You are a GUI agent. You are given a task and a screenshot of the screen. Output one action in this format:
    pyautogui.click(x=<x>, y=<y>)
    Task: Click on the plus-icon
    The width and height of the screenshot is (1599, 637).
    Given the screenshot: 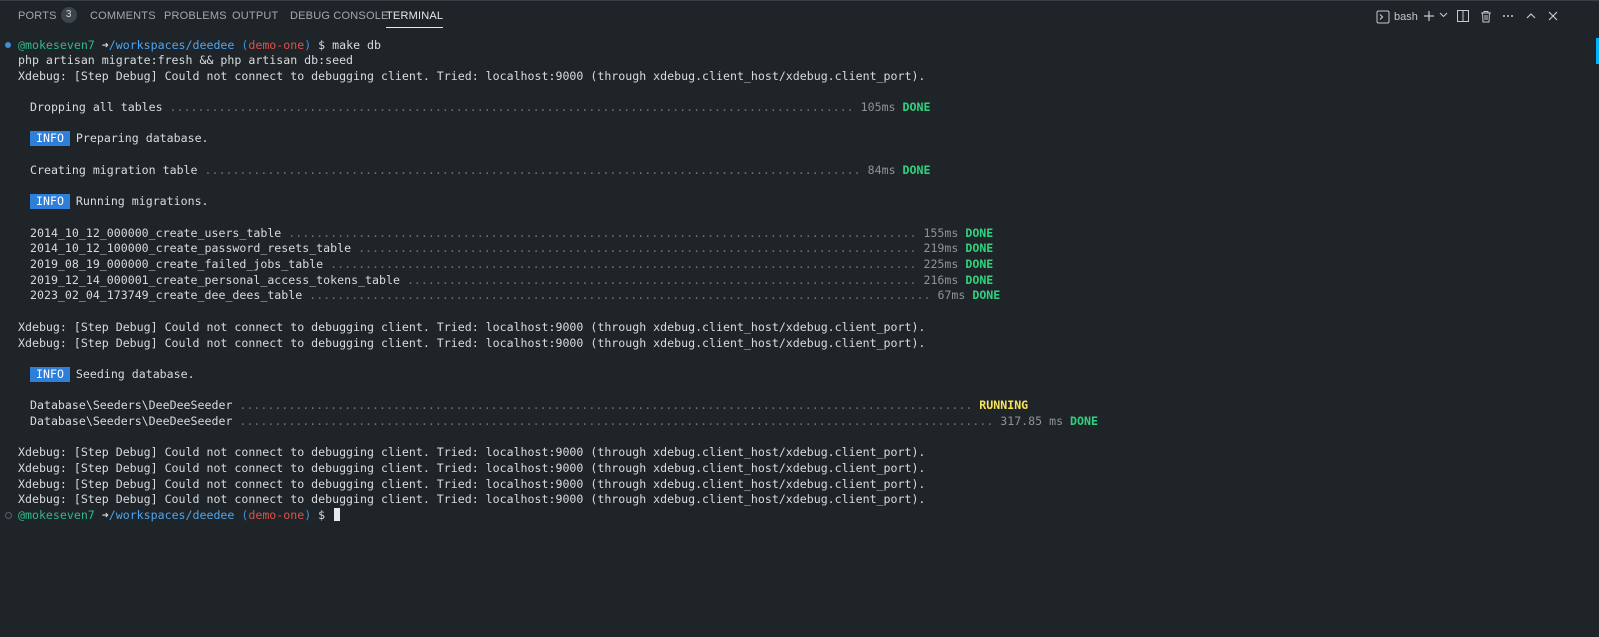 What is the action you would take?
    pyautogui.click(x=1429, y=17)
    